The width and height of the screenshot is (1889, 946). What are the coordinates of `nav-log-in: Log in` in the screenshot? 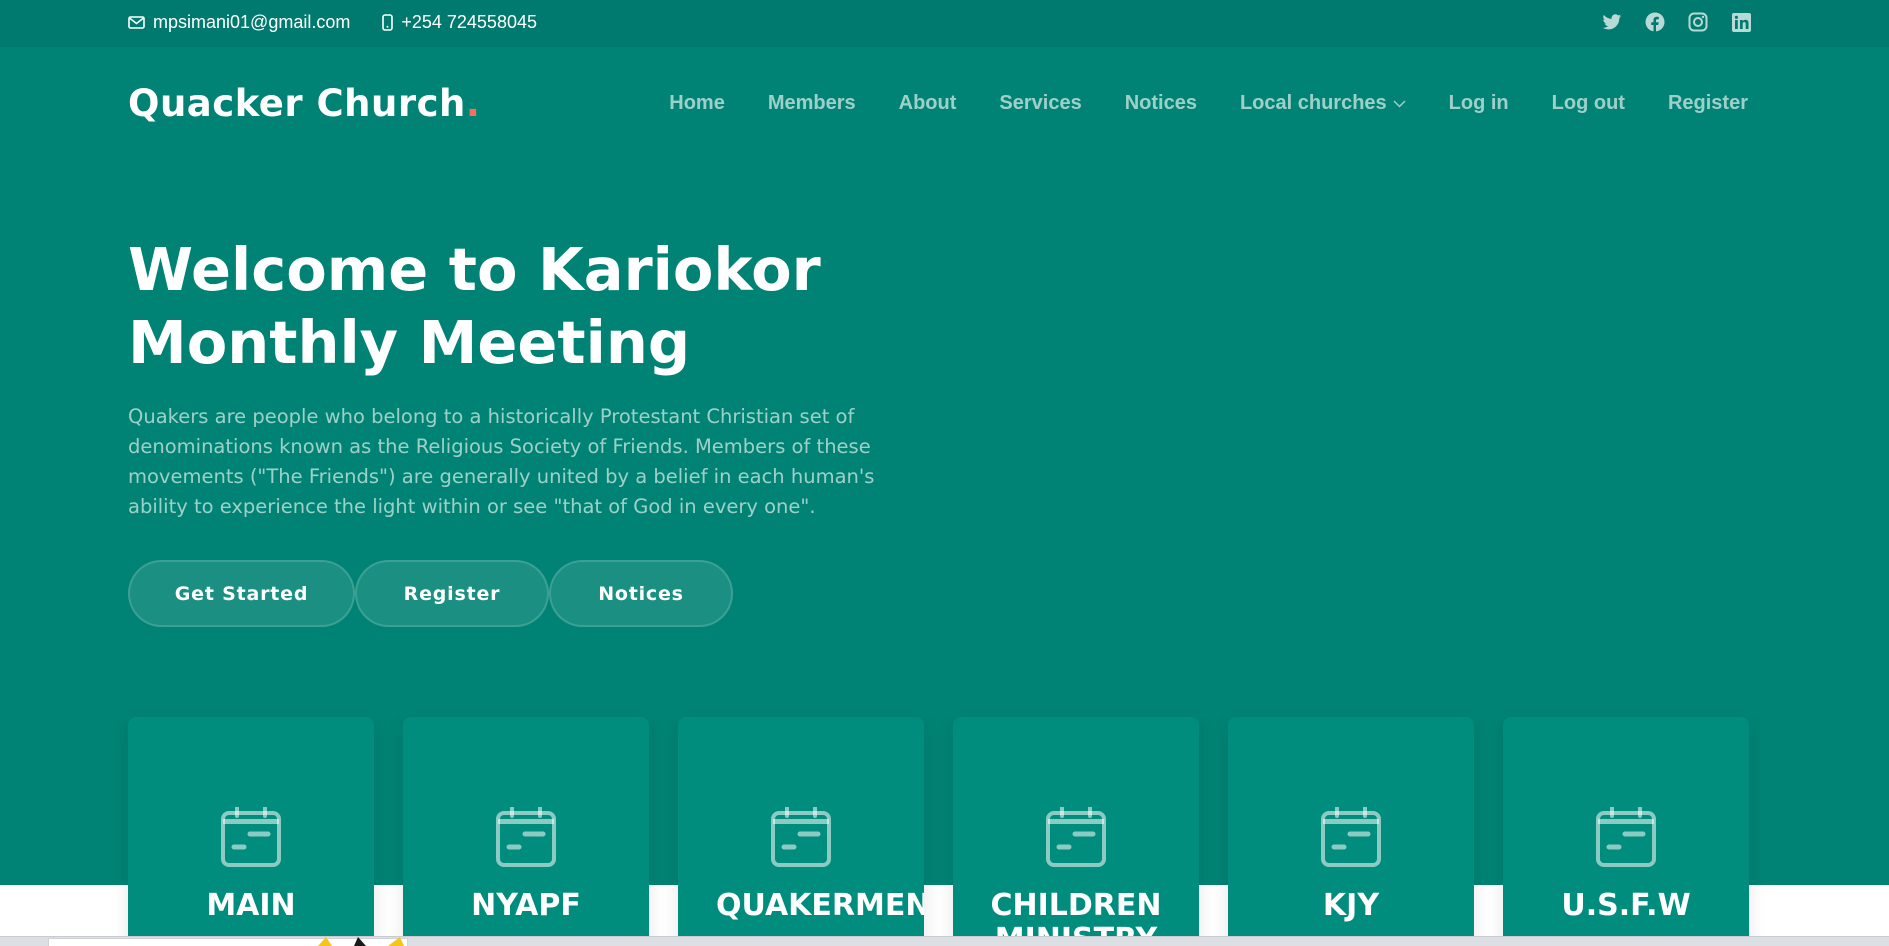 It's located at (1479, 103).